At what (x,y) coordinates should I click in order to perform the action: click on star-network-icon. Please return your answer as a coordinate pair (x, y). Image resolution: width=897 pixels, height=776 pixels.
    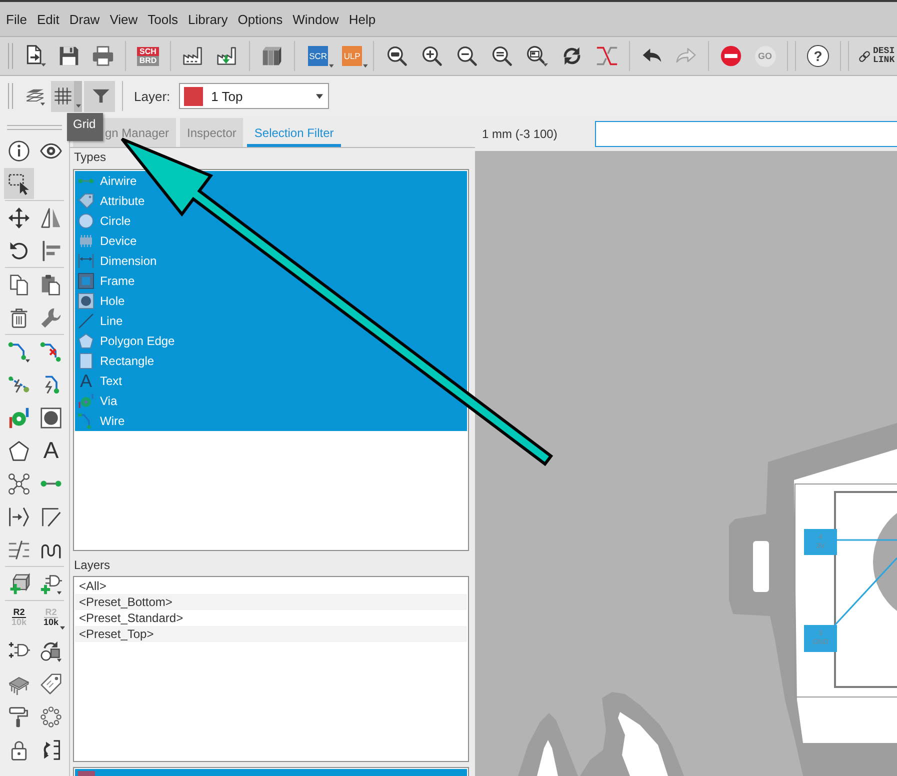
    Looking at the image, I should click on (19, 483).